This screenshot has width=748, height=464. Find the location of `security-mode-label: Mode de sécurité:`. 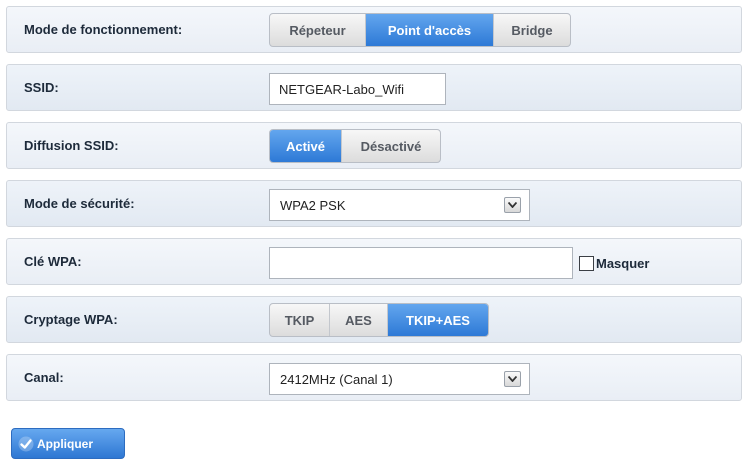

security-mode-label: Mode de sécurité: is located at coordinates (79, 203).